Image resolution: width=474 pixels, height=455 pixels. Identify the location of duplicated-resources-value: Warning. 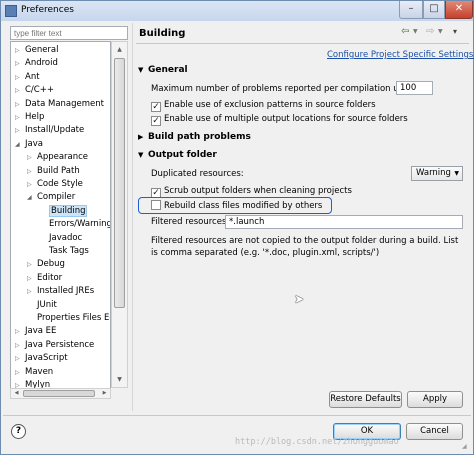
(433, 173).